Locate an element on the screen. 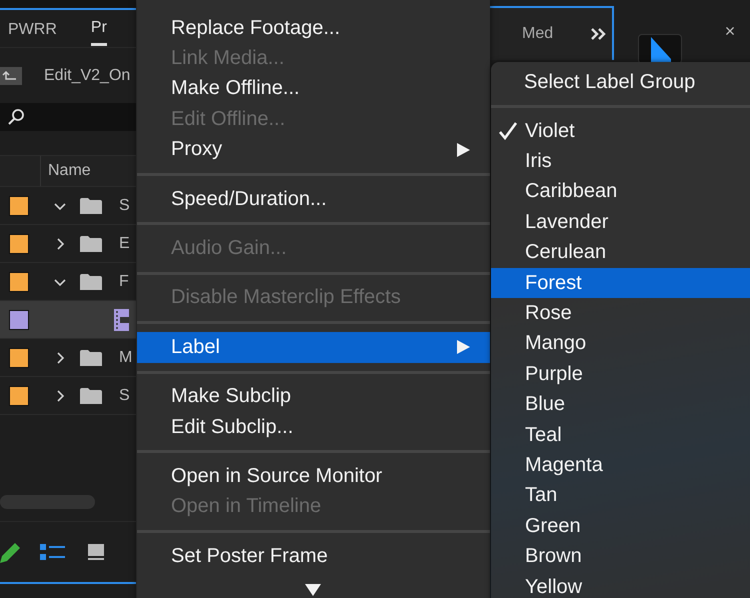 The width and height of the screenshot is (750, 598). bin-name: E is located at coordinates (124, 243).